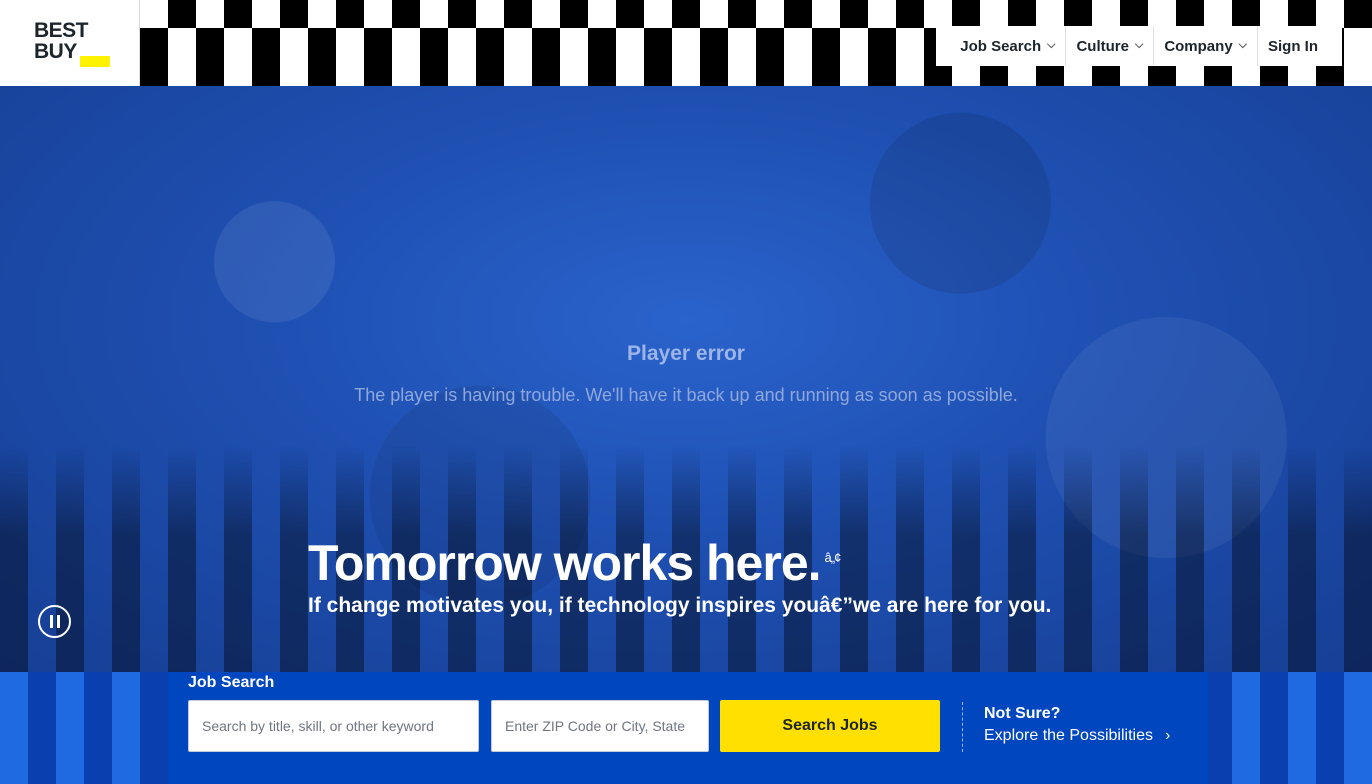  What do you see at coordinates (1022, 713) in the screenshot?
I see `not-sure-heading: Not Sure?` at bounding box center [1022, 713].